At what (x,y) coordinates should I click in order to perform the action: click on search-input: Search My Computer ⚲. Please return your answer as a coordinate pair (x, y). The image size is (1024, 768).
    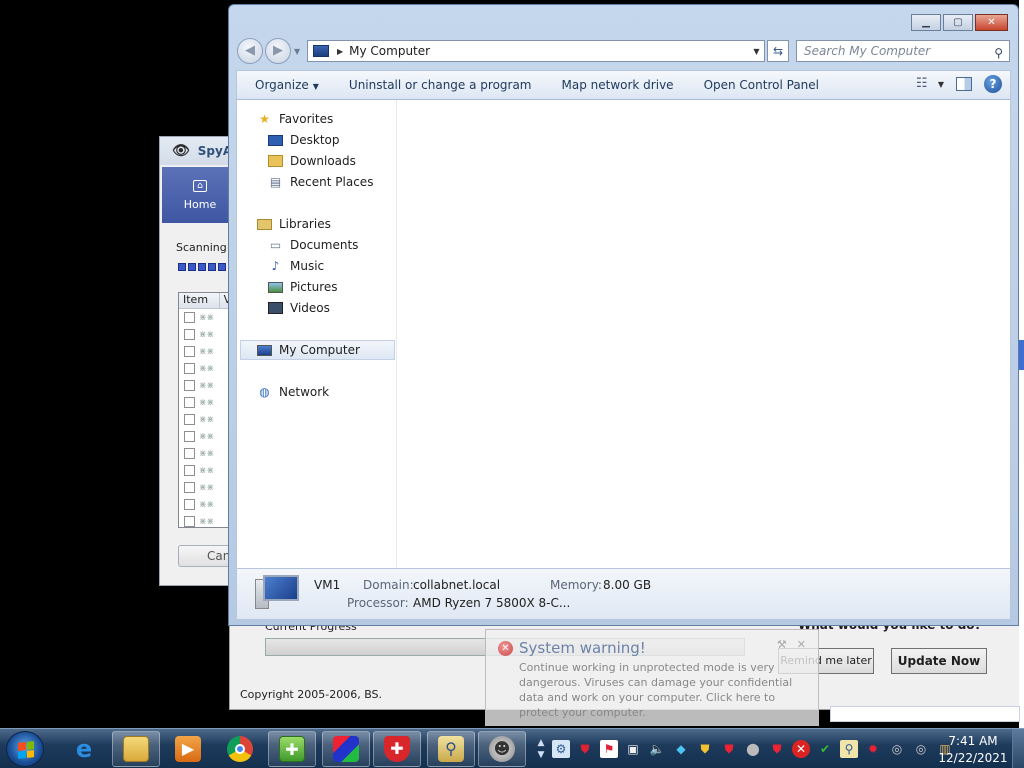
    Looking at the image, I should click on (903, 51).